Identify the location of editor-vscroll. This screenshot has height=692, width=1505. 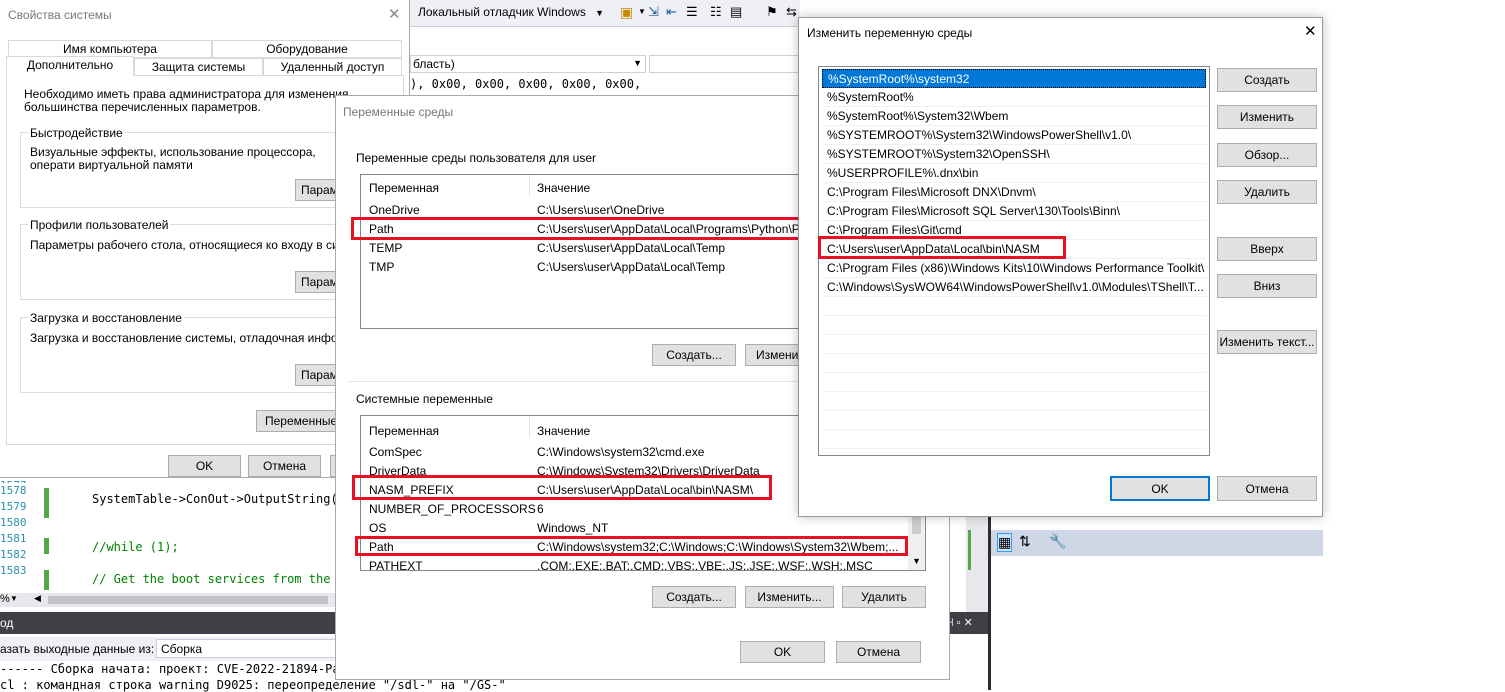
(977, 564).